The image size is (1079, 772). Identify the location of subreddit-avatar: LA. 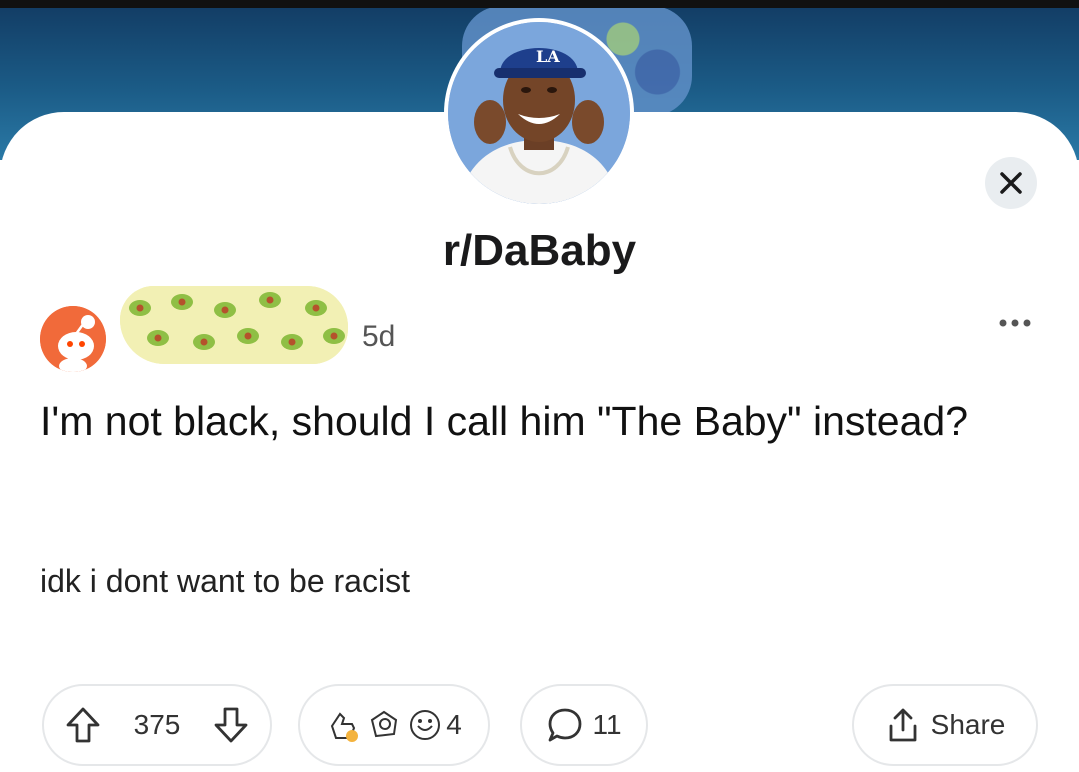
(539, 113).